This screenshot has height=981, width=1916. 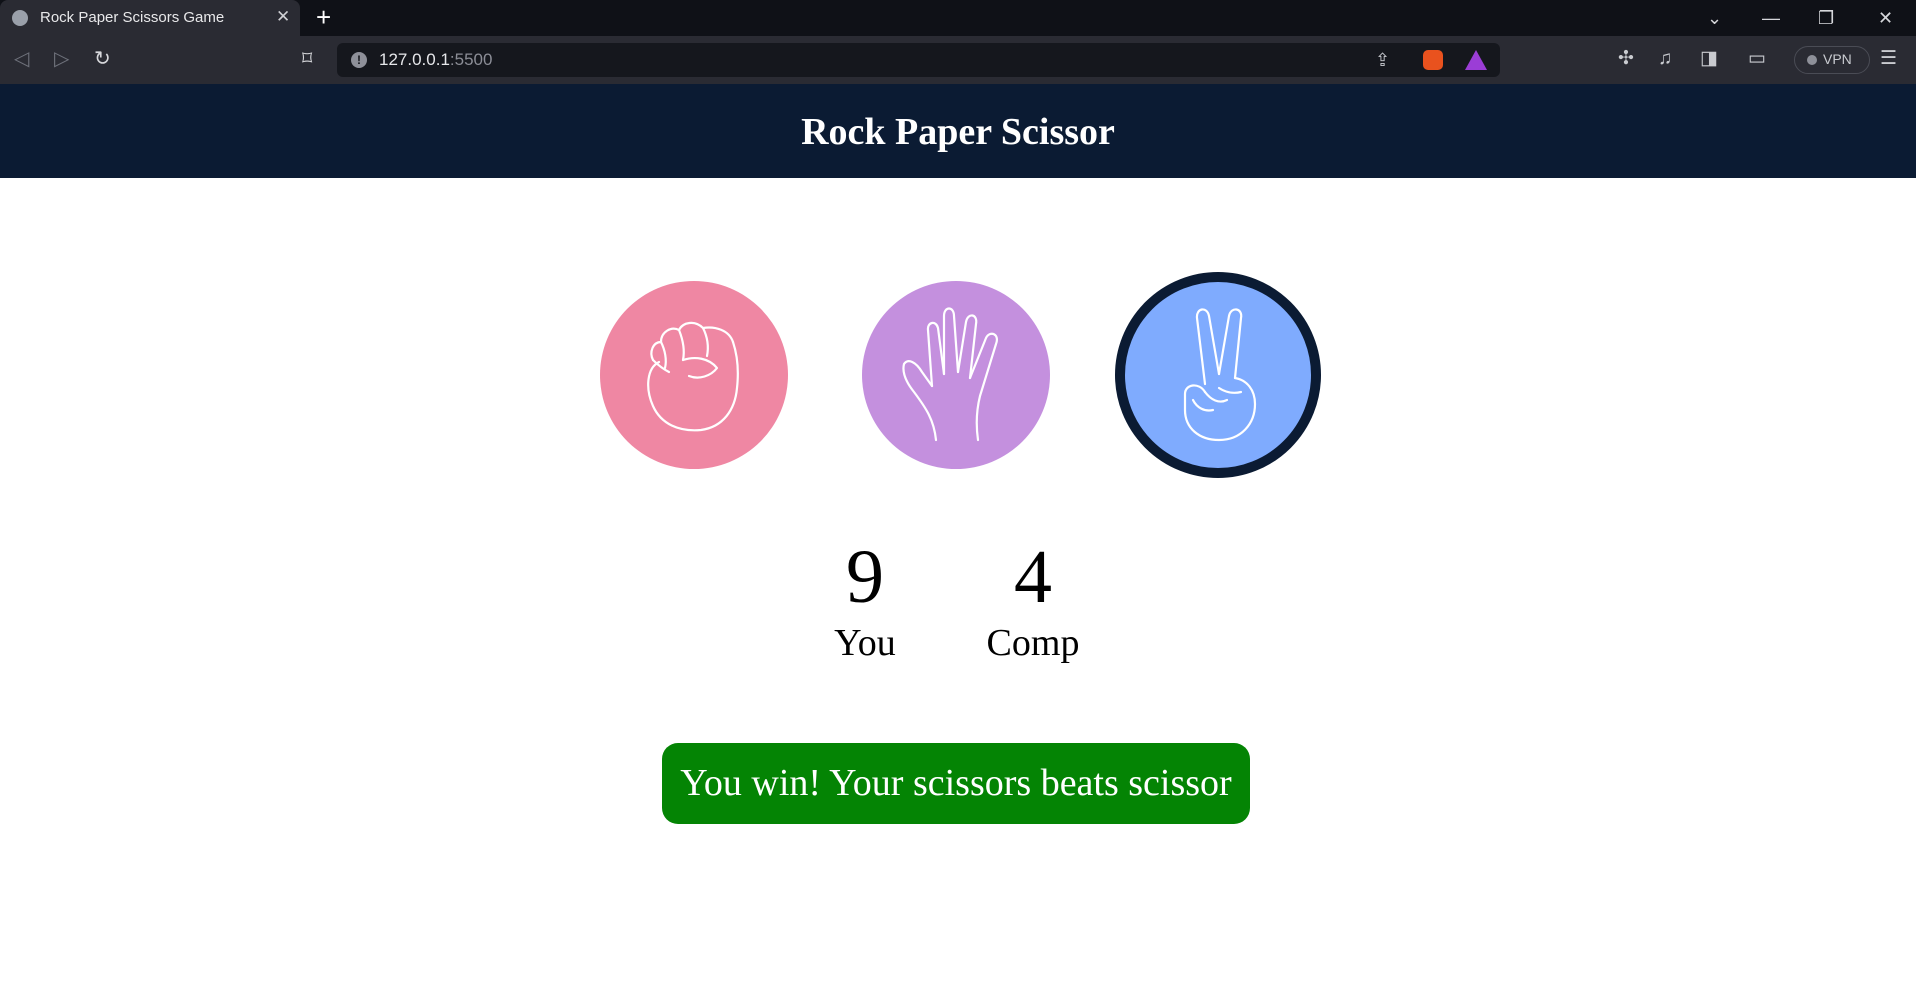 What do you see at coordinates (1033, 643) in the screenshot?
I see `comp-score-label: Comp` at bounding box center [1033, 643].